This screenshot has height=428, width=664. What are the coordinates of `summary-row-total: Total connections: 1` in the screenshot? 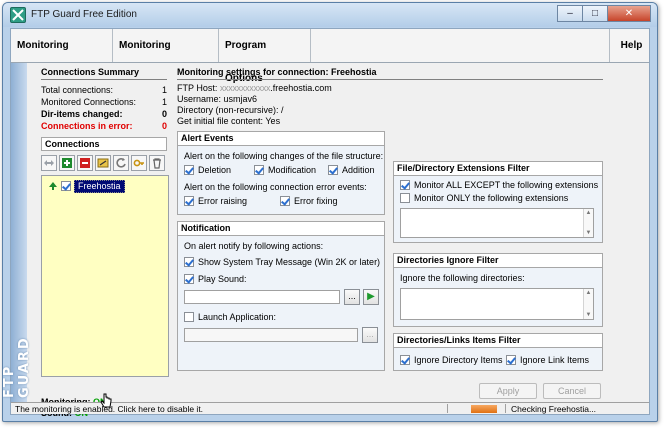 It's located at (104, 90).